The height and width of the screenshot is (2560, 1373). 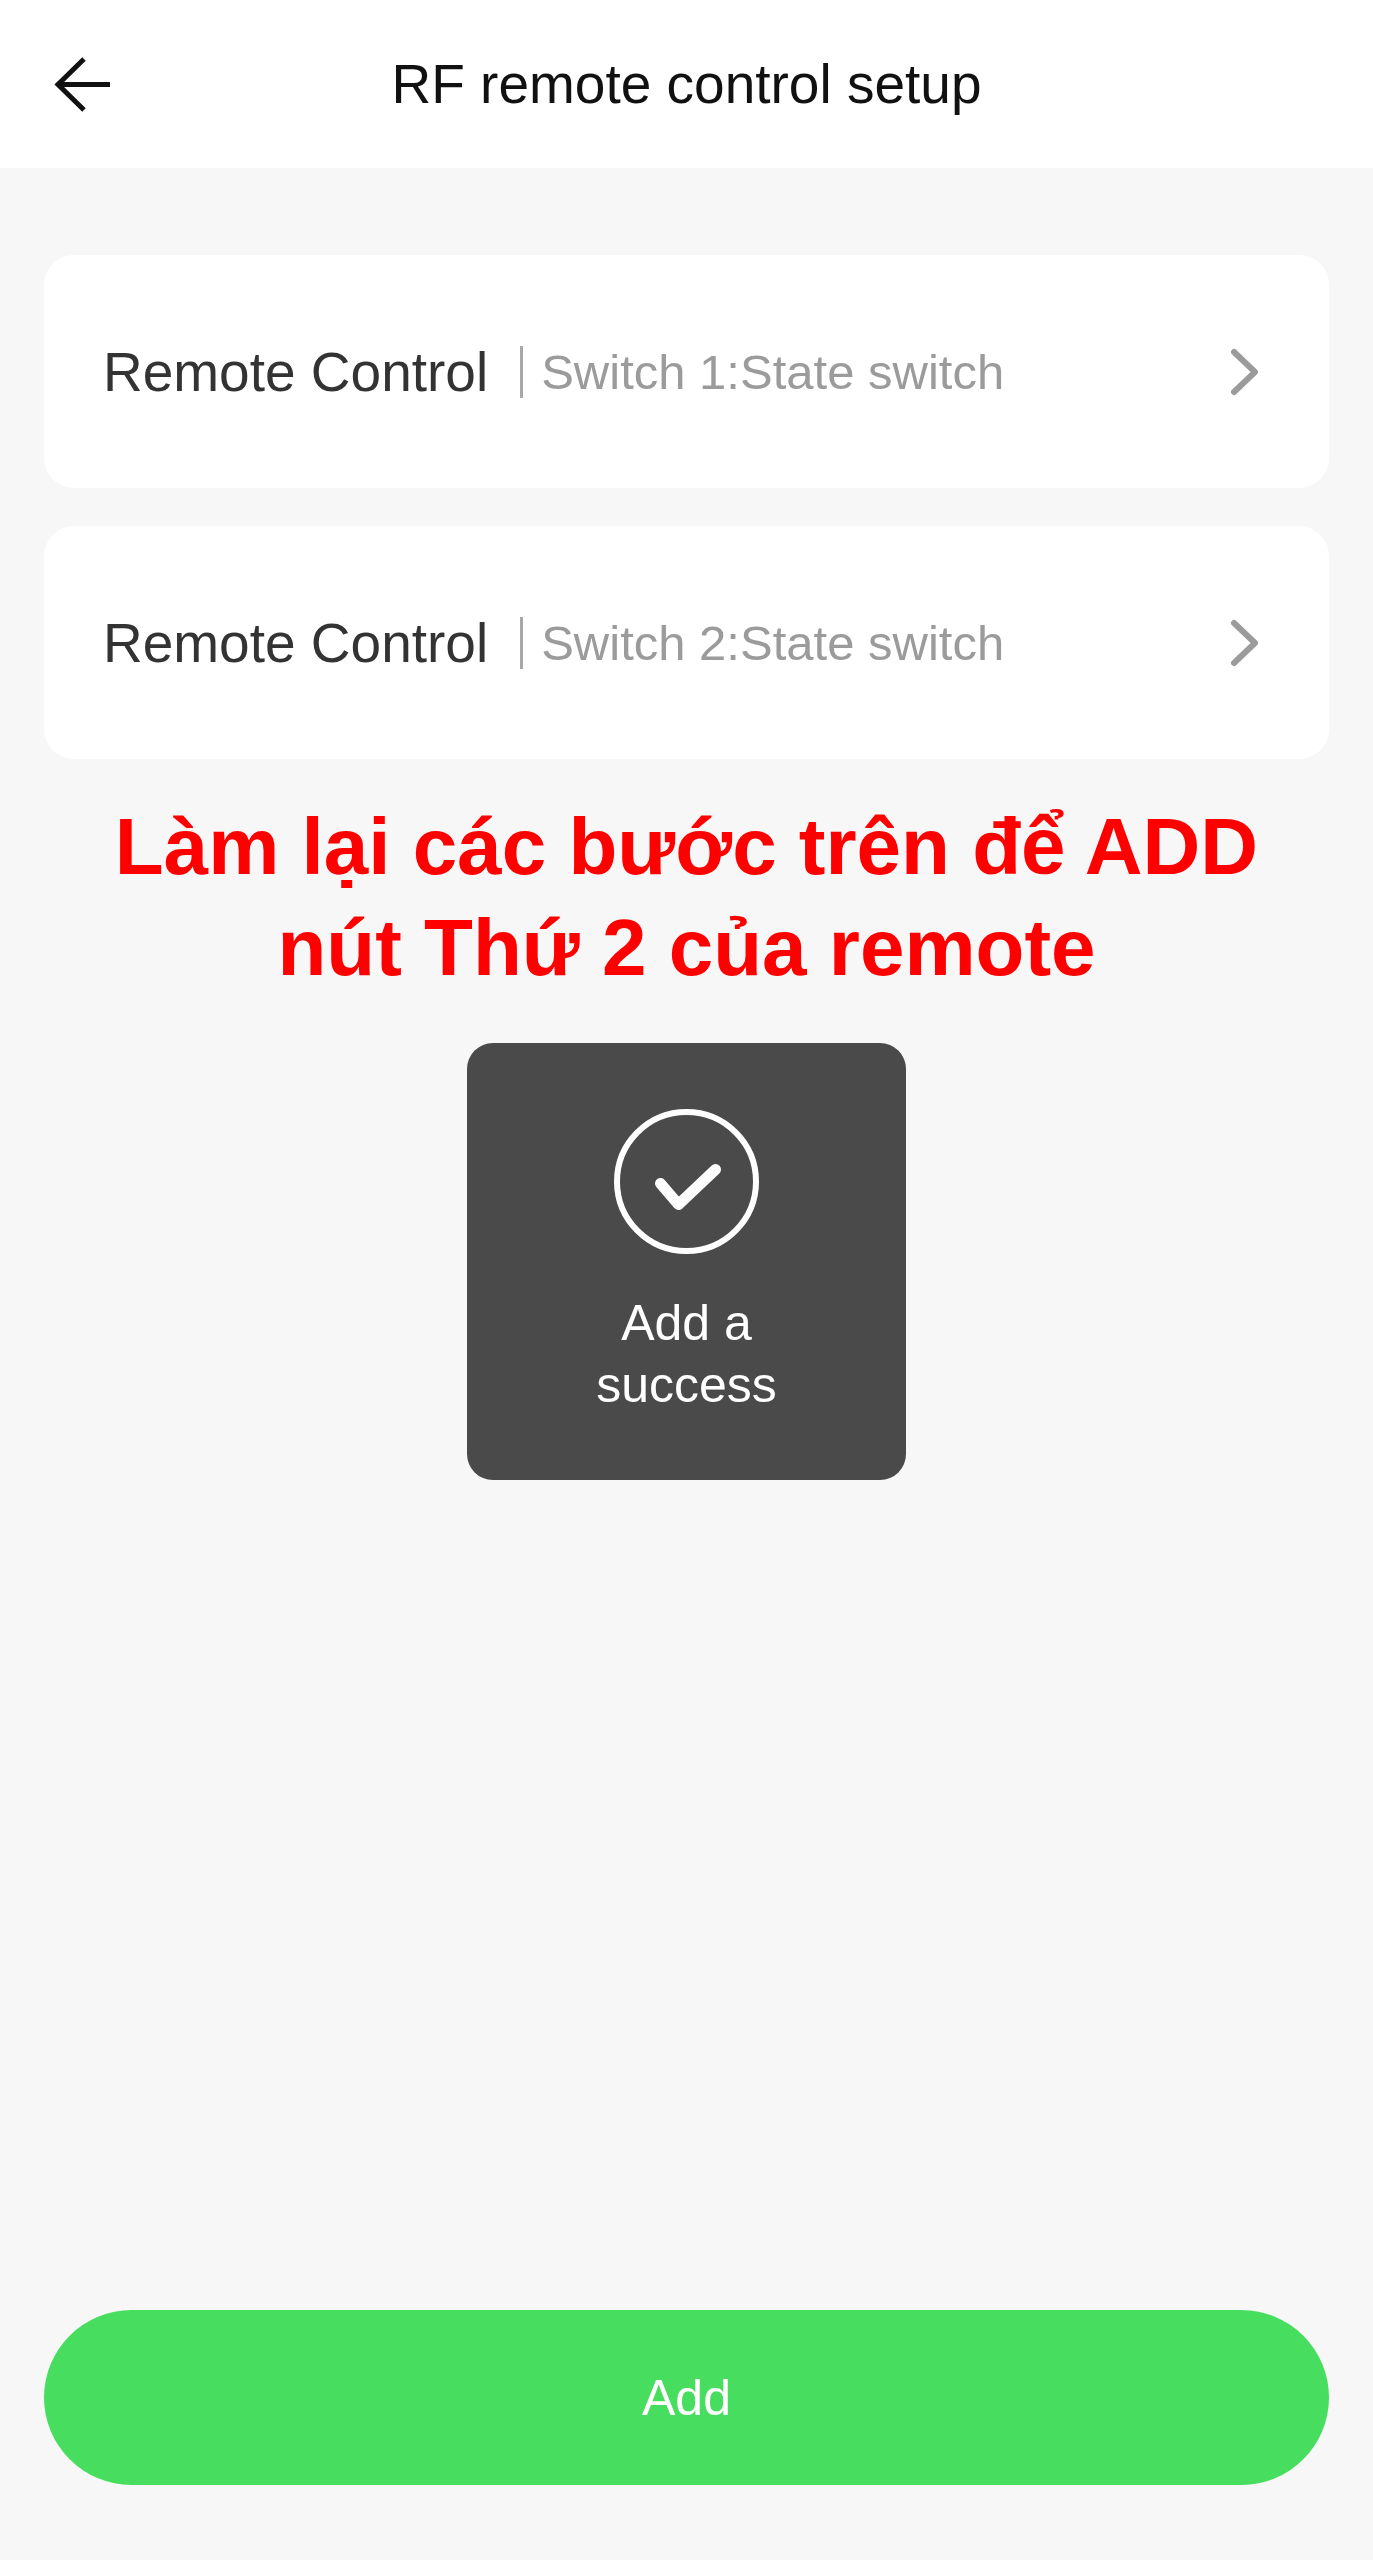 What do you see at coordinates (686, 897) in the screenshot?
I see `instruction-text: Làm lại các bước trên để ADD nút Thứ 2 của remote` at bounding box center [686, 897].